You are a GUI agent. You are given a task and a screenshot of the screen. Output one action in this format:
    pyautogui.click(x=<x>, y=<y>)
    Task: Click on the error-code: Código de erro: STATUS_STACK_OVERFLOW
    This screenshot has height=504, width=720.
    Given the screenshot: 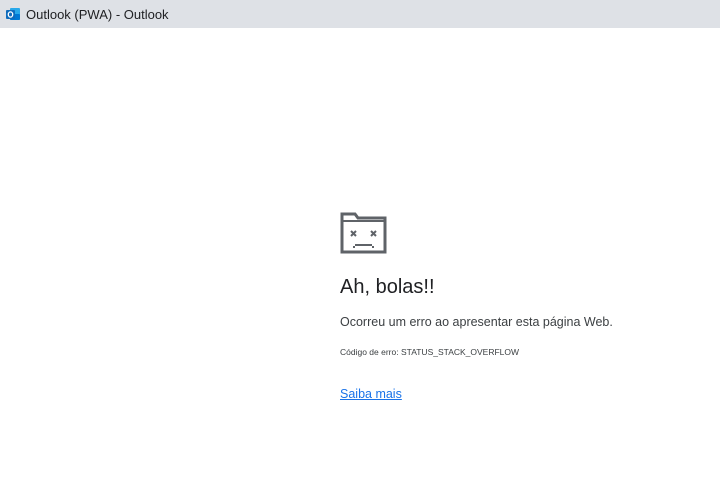 What is the action you would take?
    pyautogui.click(x=429, y=352)
    